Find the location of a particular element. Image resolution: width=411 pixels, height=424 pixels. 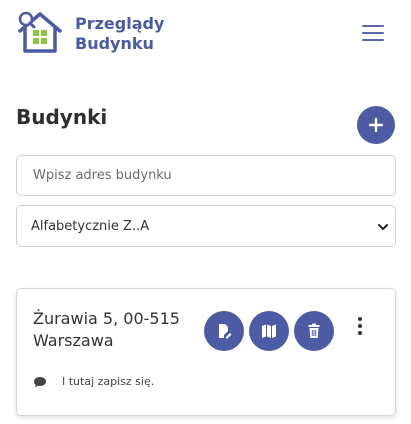

brand-line-2: Budynku is located at coordinates (114, 43).